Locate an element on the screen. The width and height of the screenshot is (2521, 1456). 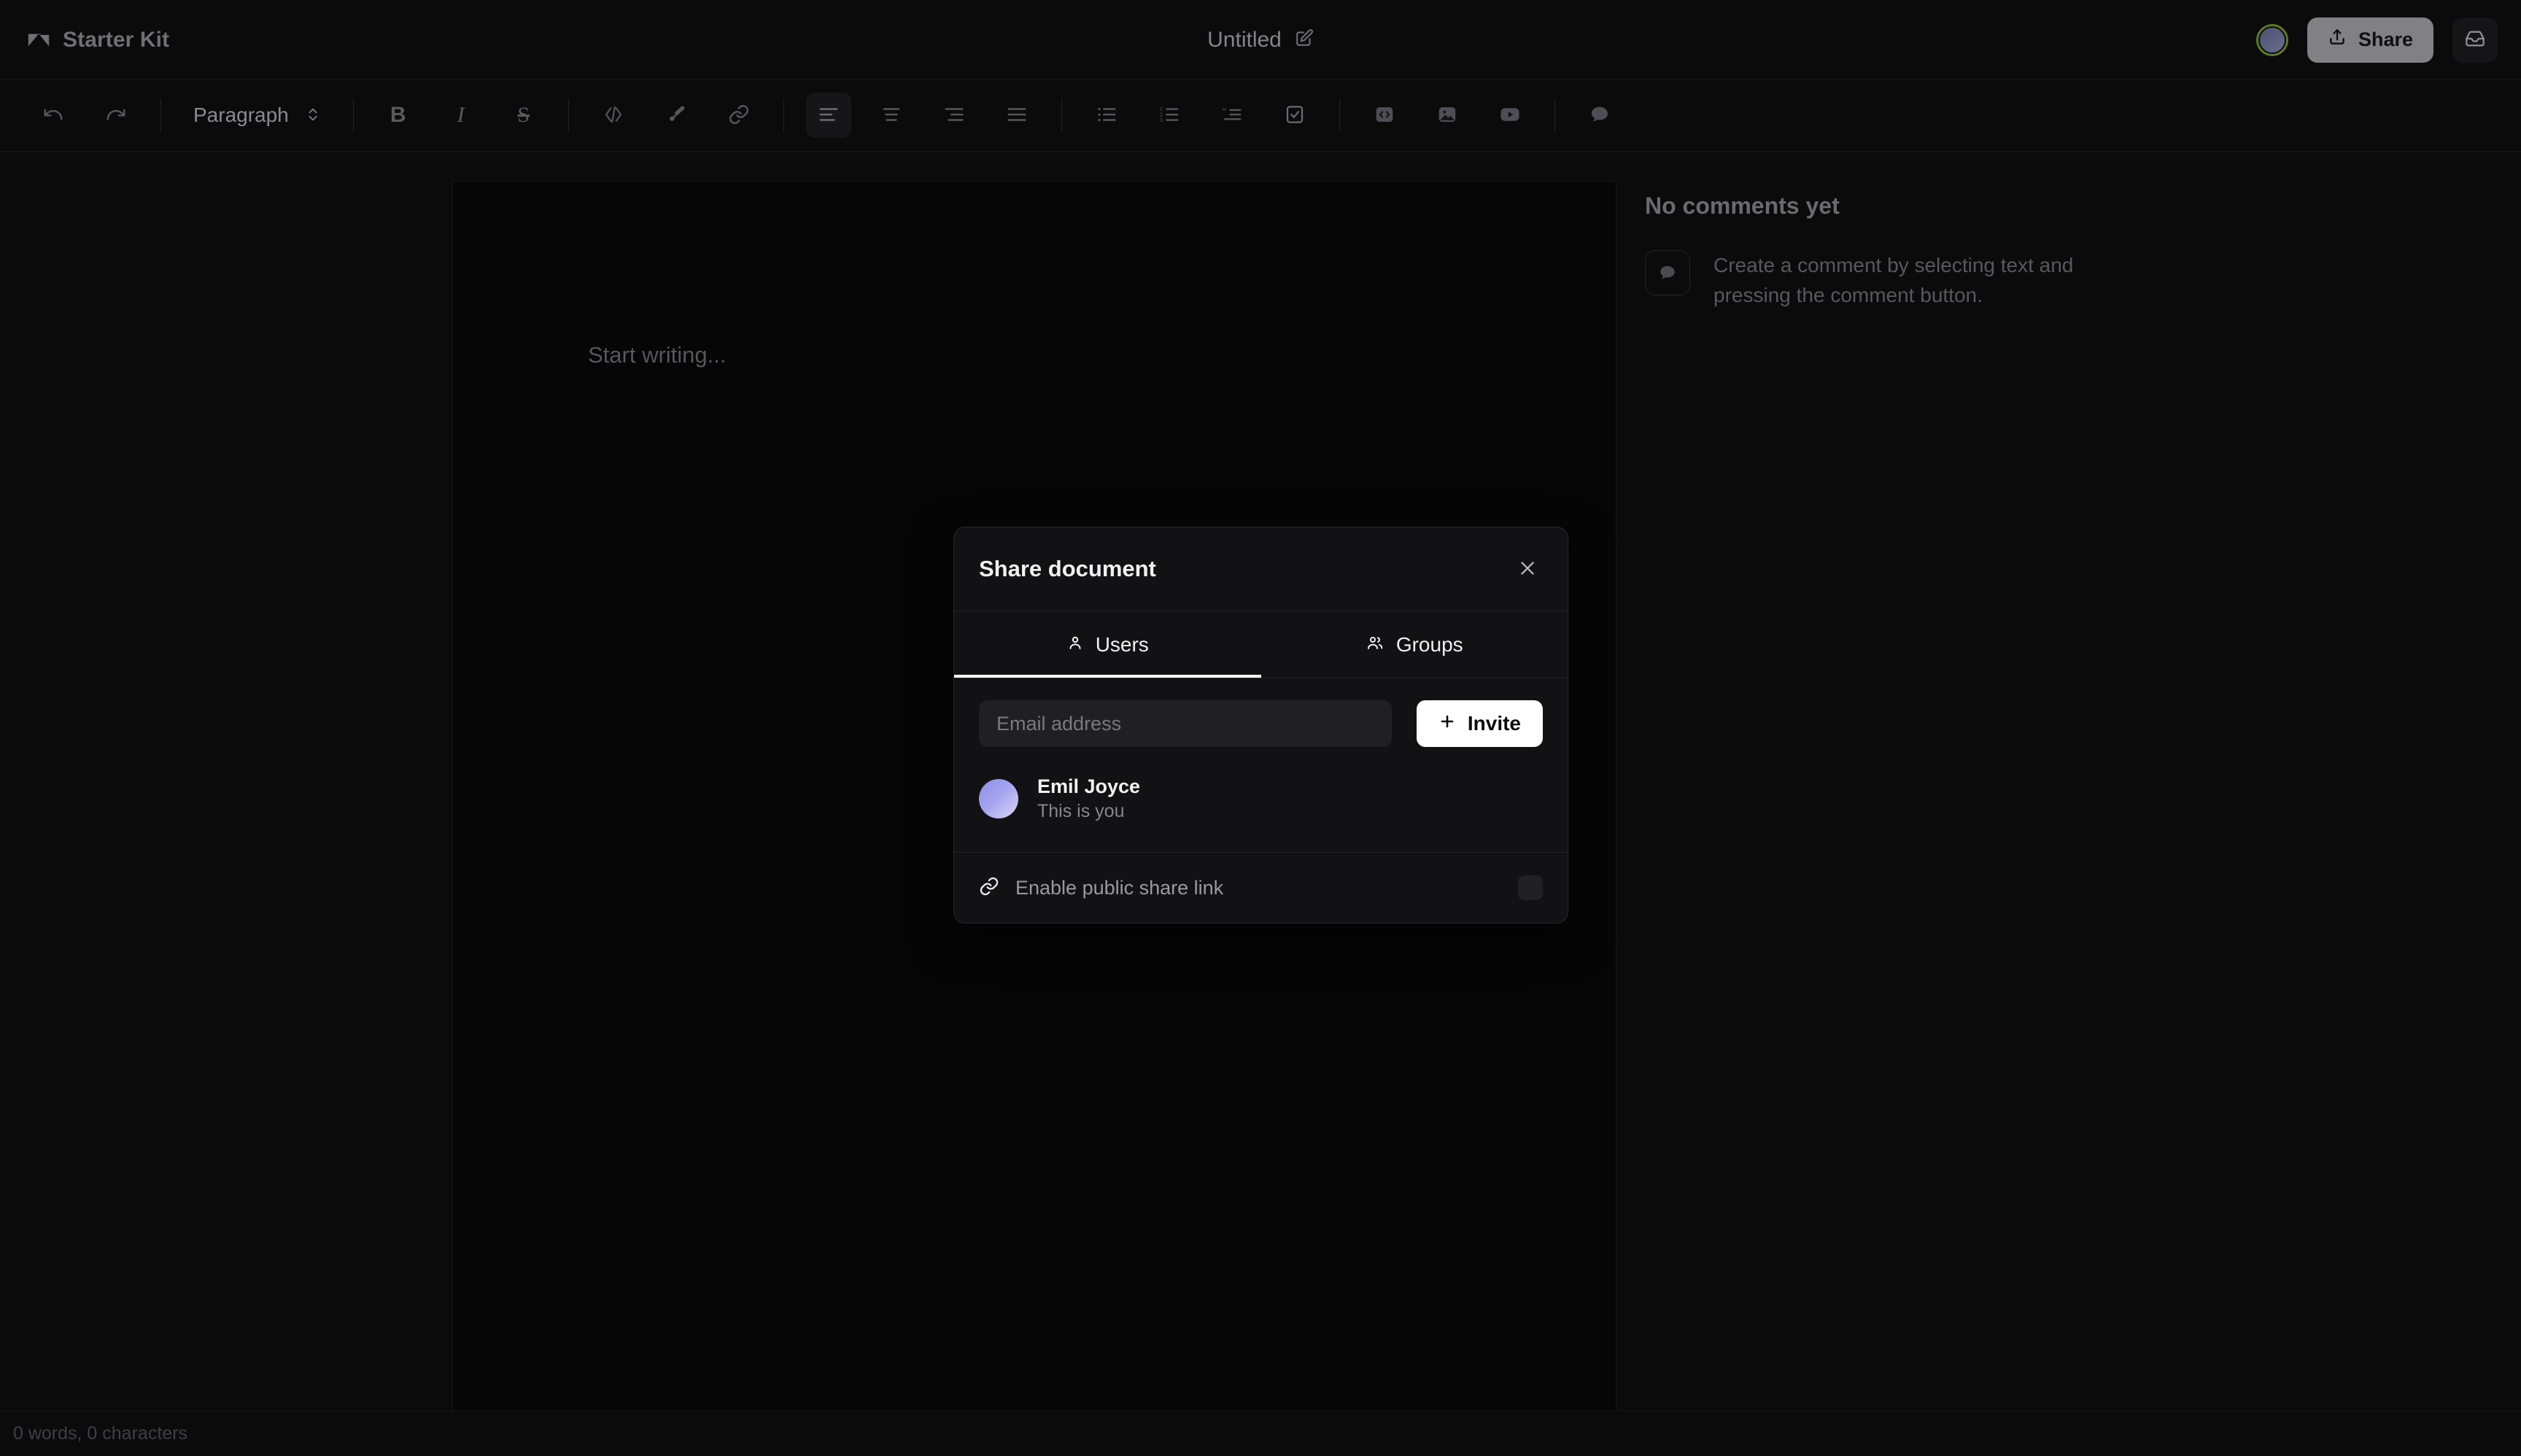
strikethrough-button: S is located at coordinates (523, 115).